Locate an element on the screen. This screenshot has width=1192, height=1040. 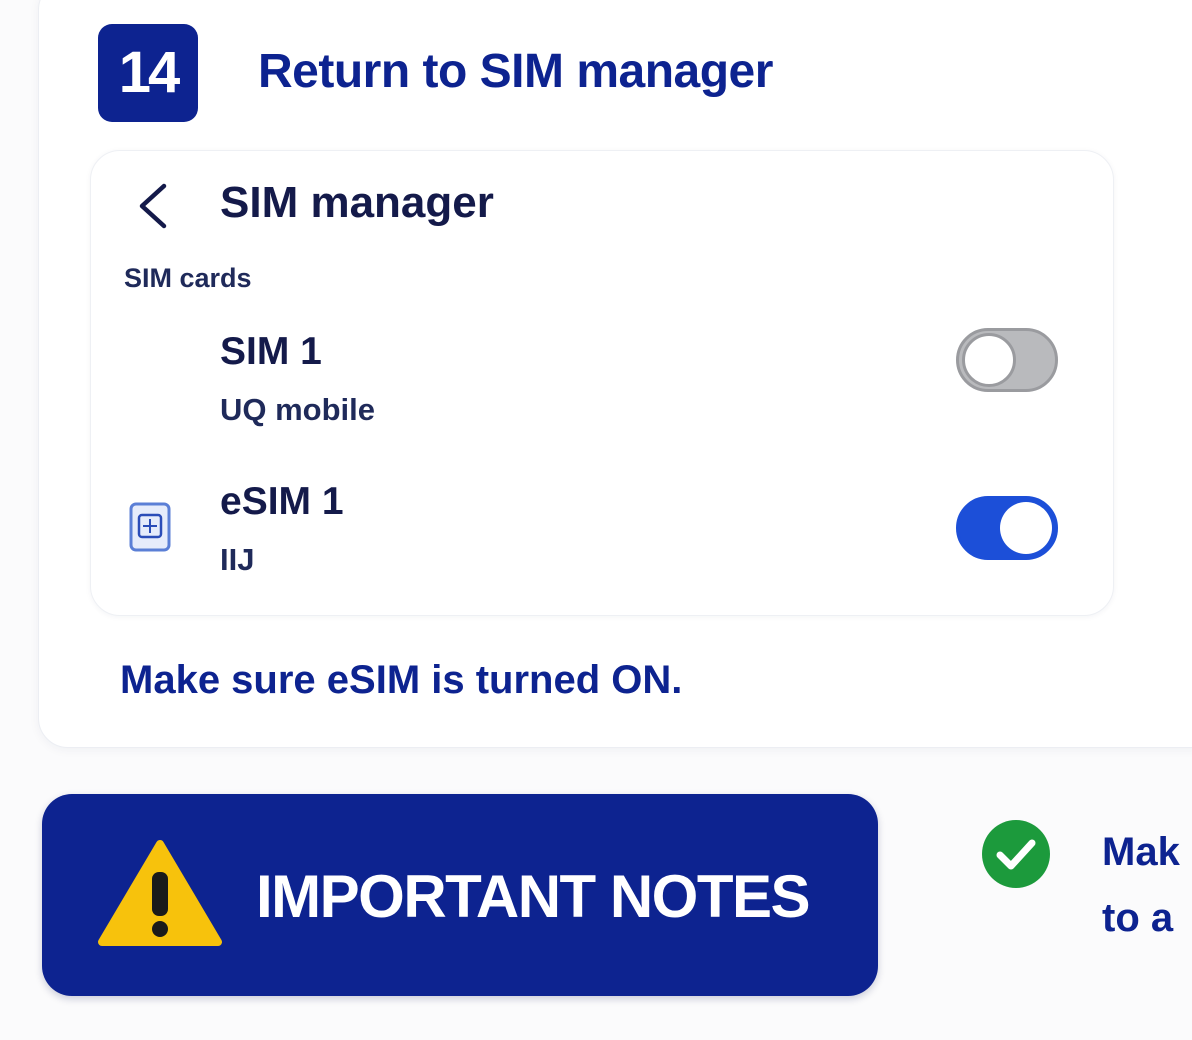
esim-1-carrier: IIJ is located at coordinates (237, 559).